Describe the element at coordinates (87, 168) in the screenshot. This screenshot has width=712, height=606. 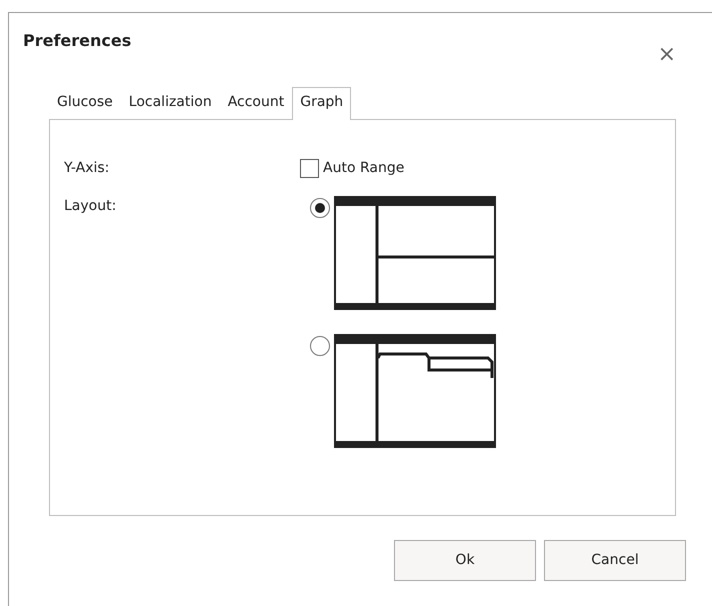
I see `y-axis-label: Y-Axis:` at that location.